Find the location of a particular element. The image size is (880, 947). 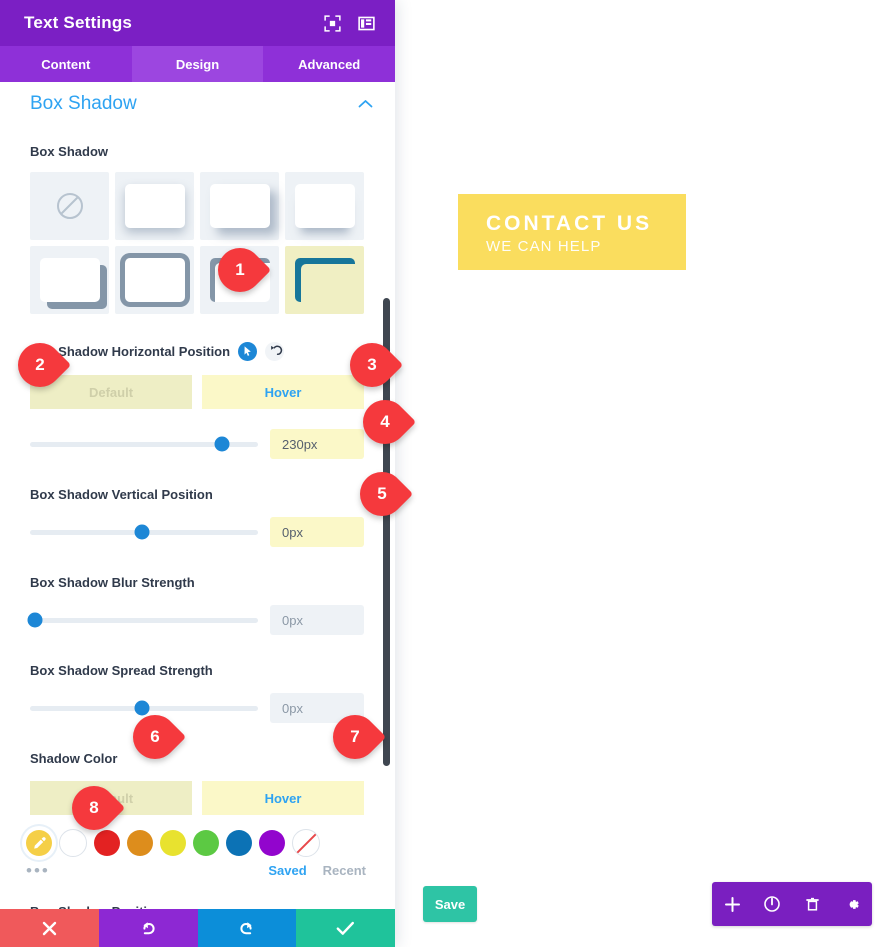

preset-inner-top-left is located at coordinates (239, 280).